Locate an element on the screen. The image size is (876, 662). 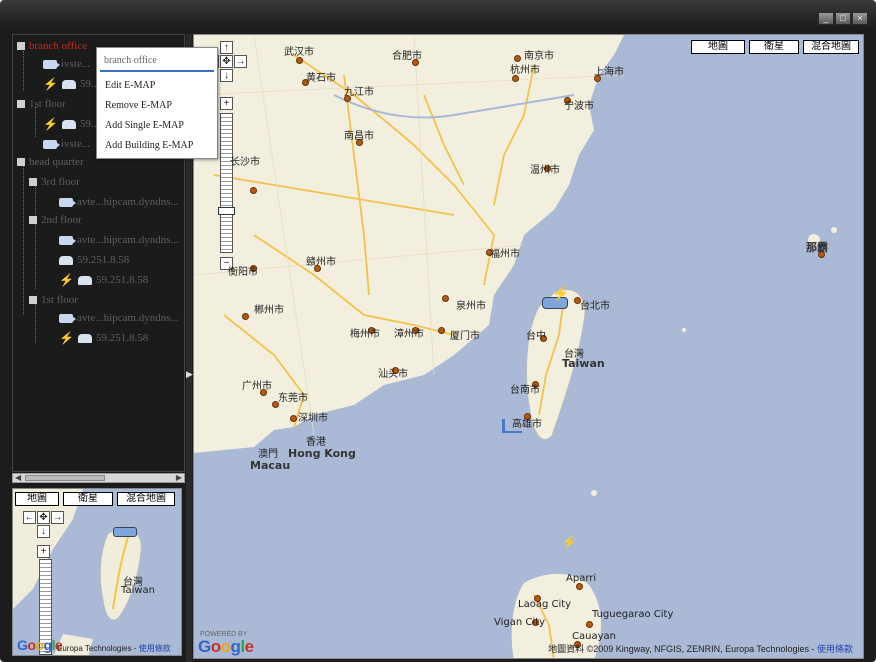
city-label: 温州市 is located at coordinates (545, 170).